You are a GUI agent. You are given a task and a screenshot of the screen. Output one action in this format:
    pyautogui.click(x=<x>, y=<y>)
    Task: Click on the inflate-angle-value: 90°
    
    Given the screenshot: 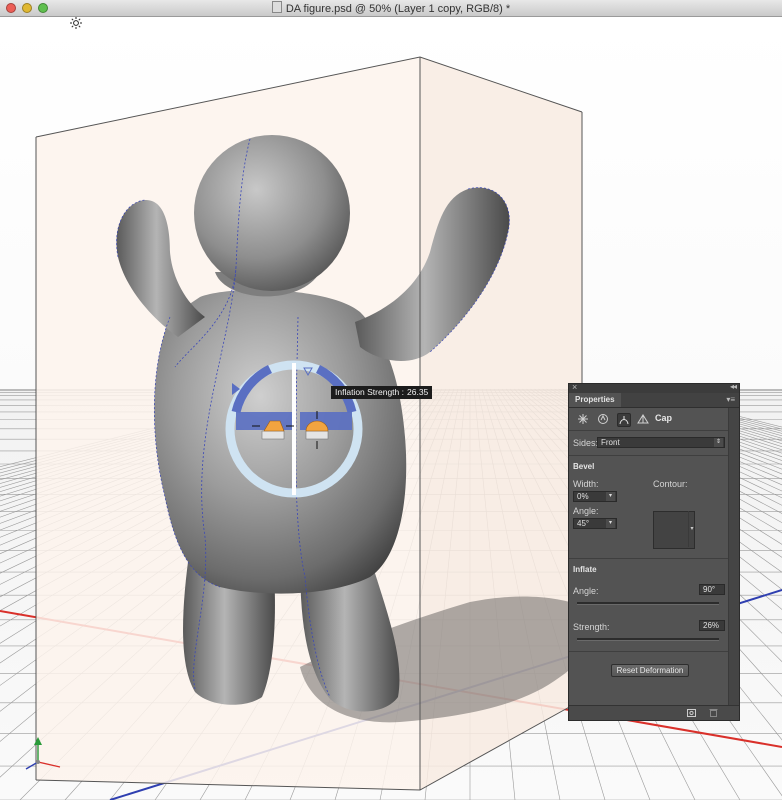 What is the action you would take?
    pyautogui.click(x=709, y=589)
    